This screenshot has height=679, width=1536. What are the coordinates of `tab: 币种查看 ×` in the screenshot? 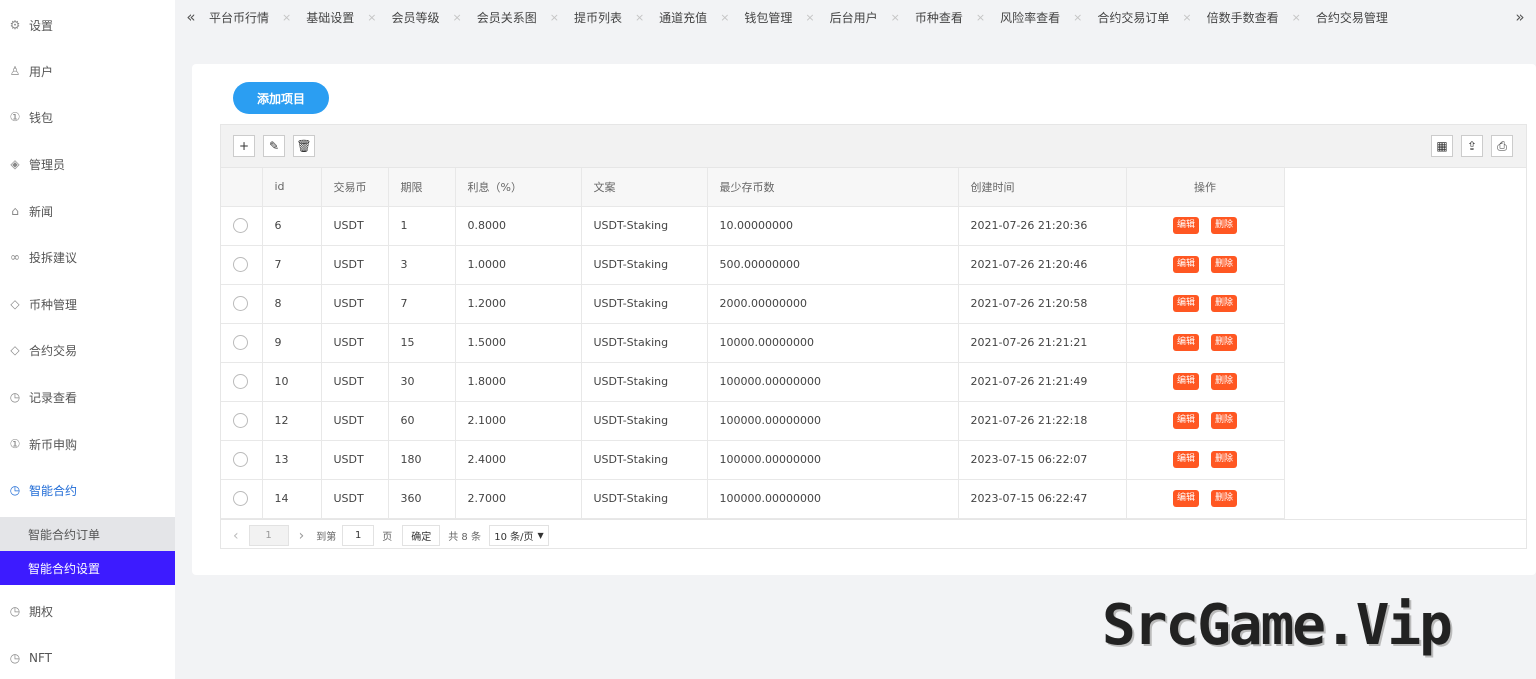 It's located at (957, 17).